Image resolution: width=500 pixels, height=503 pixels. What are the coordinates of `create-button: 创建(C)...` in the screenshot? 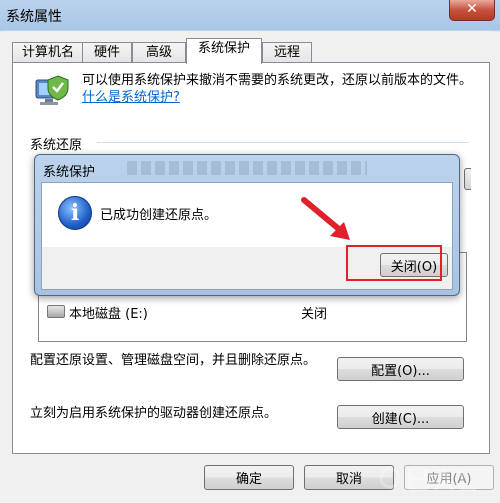 It's located at (400, 417).